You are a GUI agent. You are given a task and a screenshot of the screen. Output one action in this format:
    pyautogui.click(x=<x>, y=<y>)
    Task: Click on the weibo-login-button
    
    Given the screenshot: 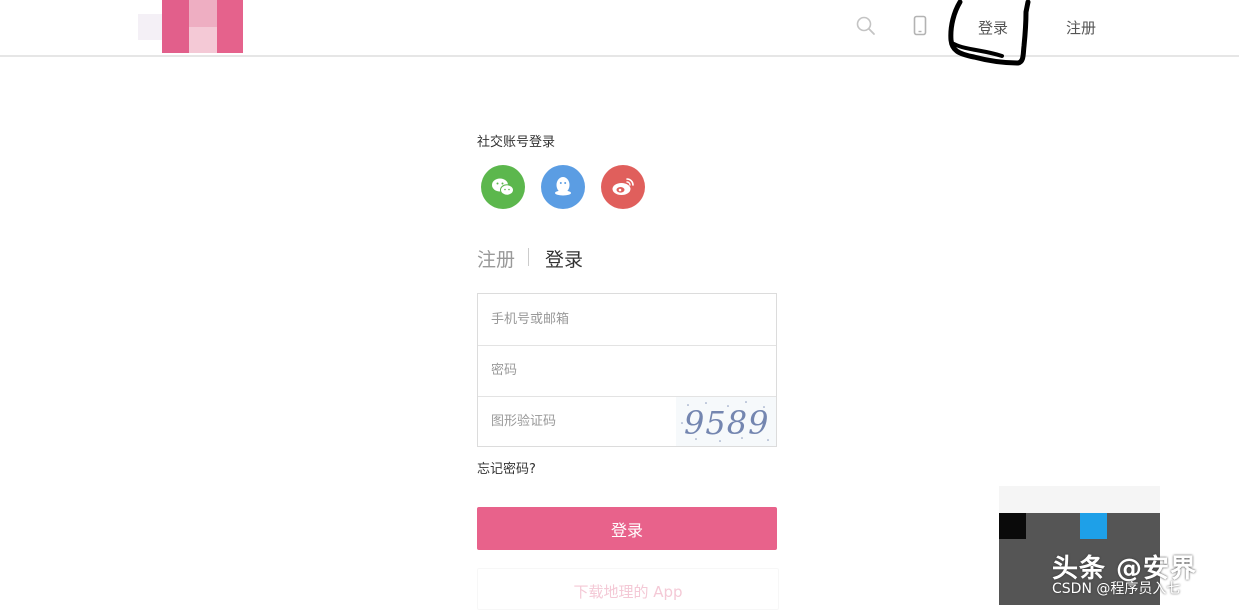 What is the action you would take?
    pyautogui.click(x=623, y=187)
    